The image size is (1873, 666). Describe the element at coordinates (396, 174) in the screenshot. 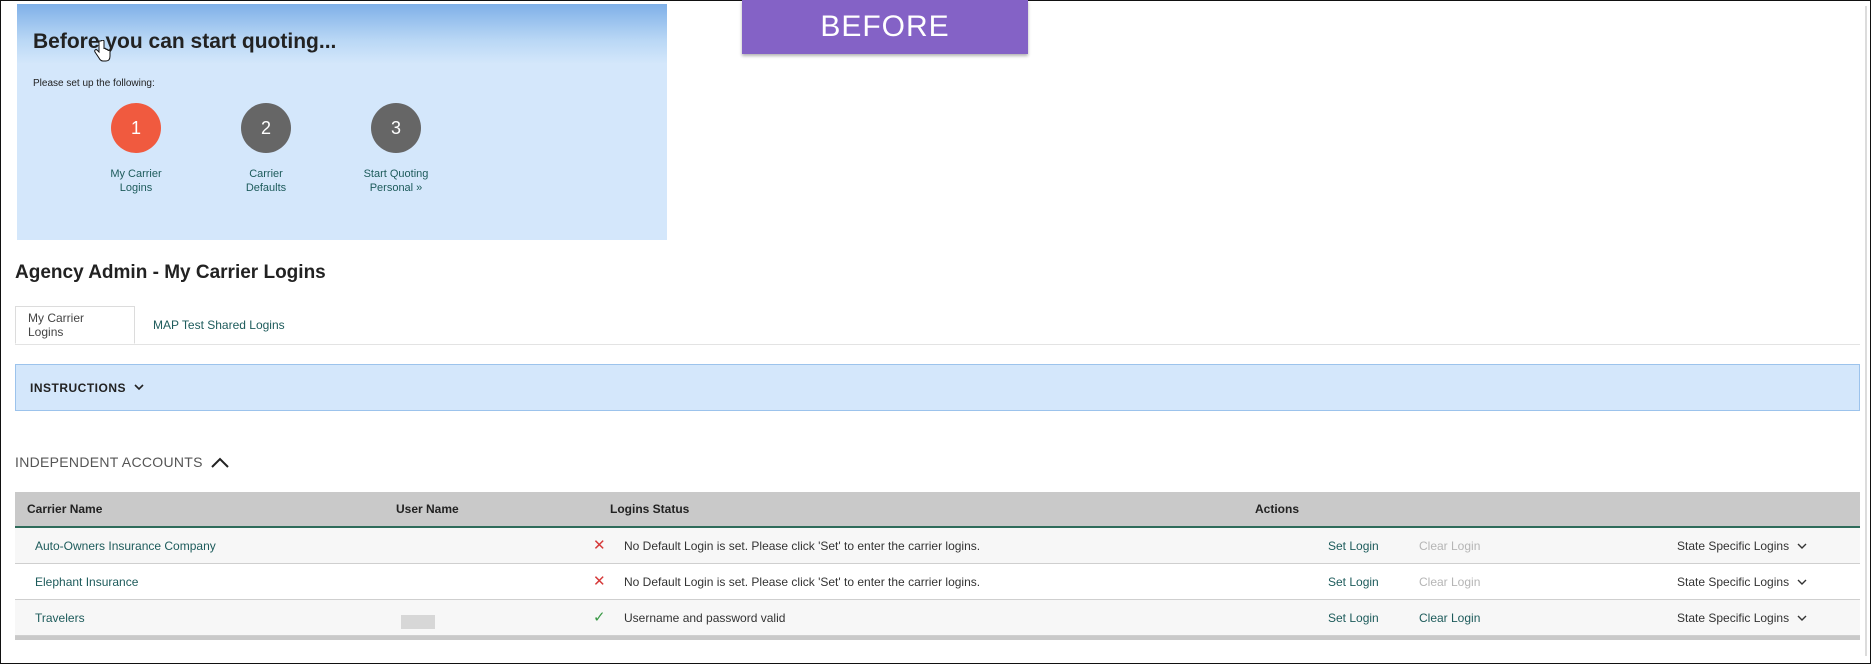

I see `step-label-line1: Start Quoting` at that location.